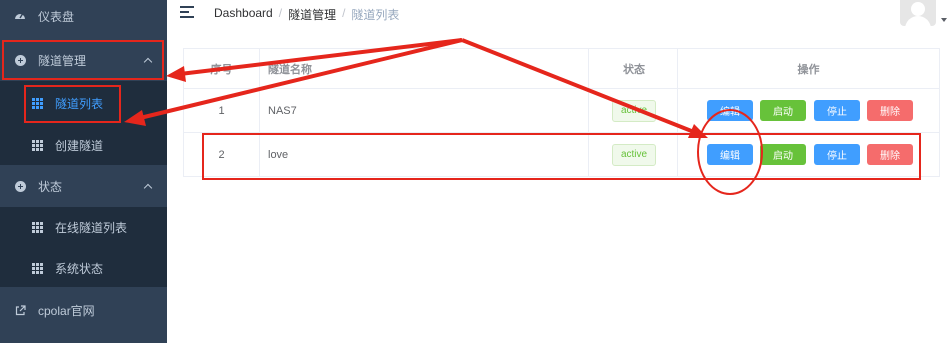 The image size is (950, 343). What do you see at coordinates (72, 104) in the screenshot?
I see `annotation-box-tunnel-list` at bounding box center [72, 104].